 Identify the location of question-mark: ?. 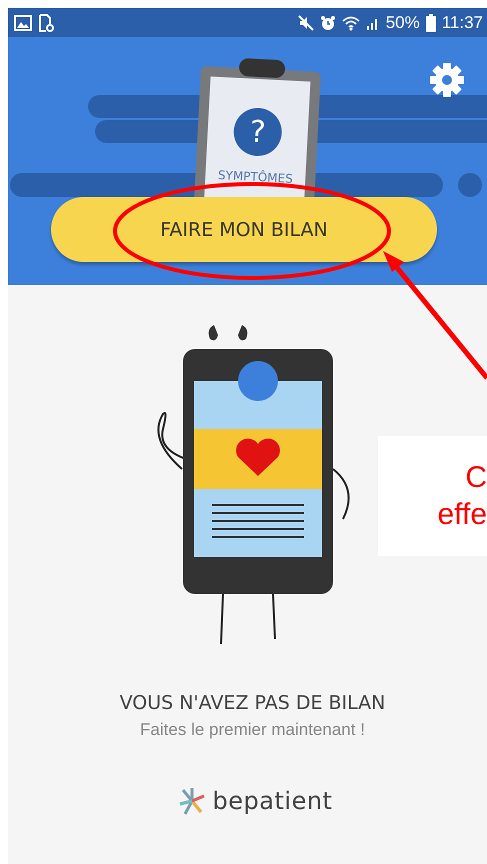
(257, 132).